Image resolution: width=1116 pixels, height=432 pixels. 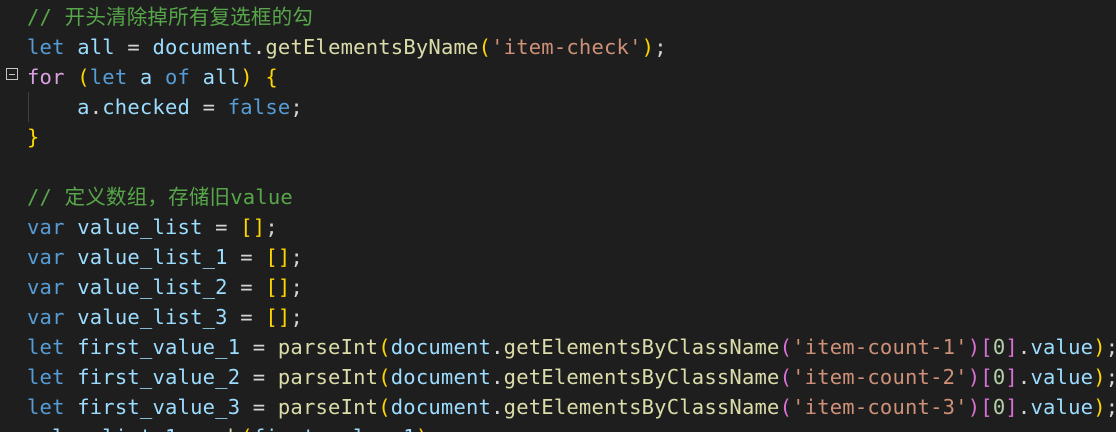 What do you see at coordinates (152, 287) in the screenshot?
I see `code-token-var: value_list_2` at bounding box center [152, 287].